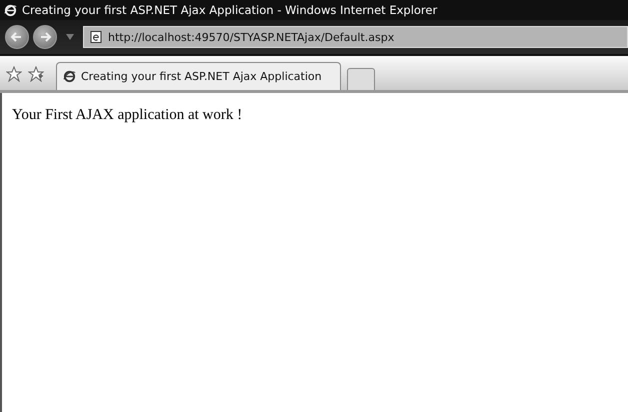 Image resolution: width=628 pixels, height=412 pixels. What do you see at coordinates (70, 37) in the screenshot?
I see `dropdown-arrow-icon` at bounding box center [70, 37].